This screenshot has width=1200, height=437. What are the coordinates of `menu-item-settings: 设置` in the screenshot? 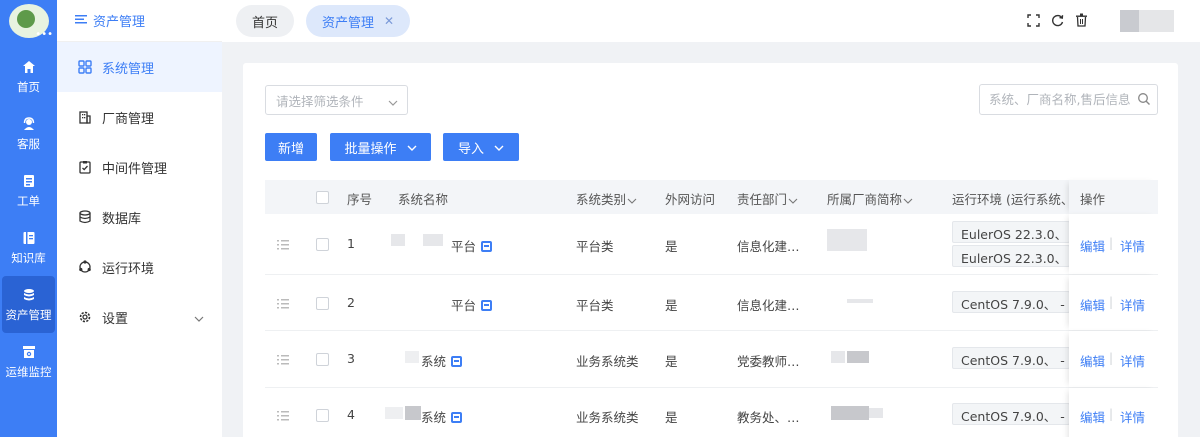 It's located at (139, 317).